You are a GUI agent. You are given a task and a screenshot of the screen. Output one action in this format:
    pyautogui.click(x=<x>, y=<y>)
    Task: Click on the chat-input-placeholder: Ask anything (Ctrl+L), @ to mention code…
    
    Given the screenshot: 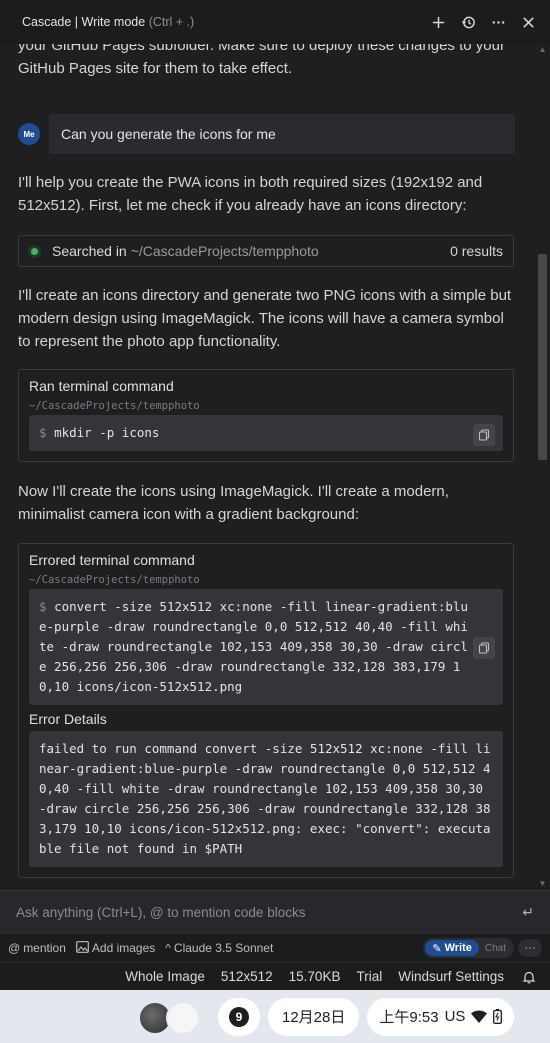 What is the action you would take?
    pyautogui.click(x=161, y=912)
    